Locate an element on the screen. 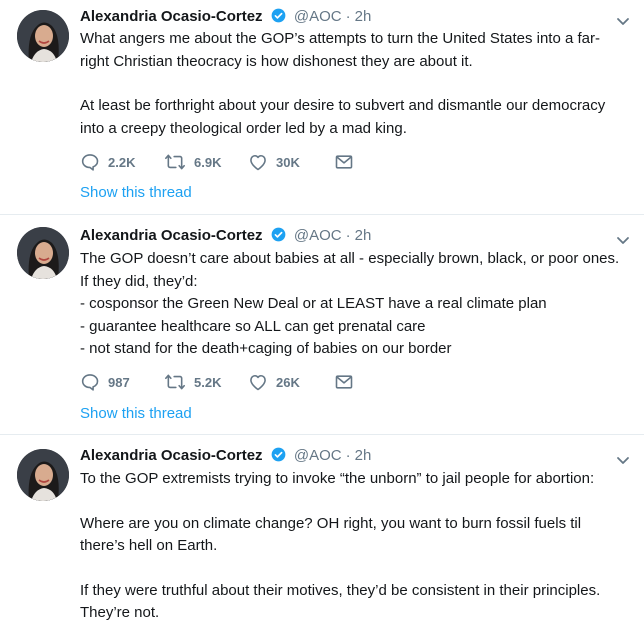 Image resolution: width=644 pixels, height=625 pixels. tweet-line: They’re not. is located at coordinates (120, 612).